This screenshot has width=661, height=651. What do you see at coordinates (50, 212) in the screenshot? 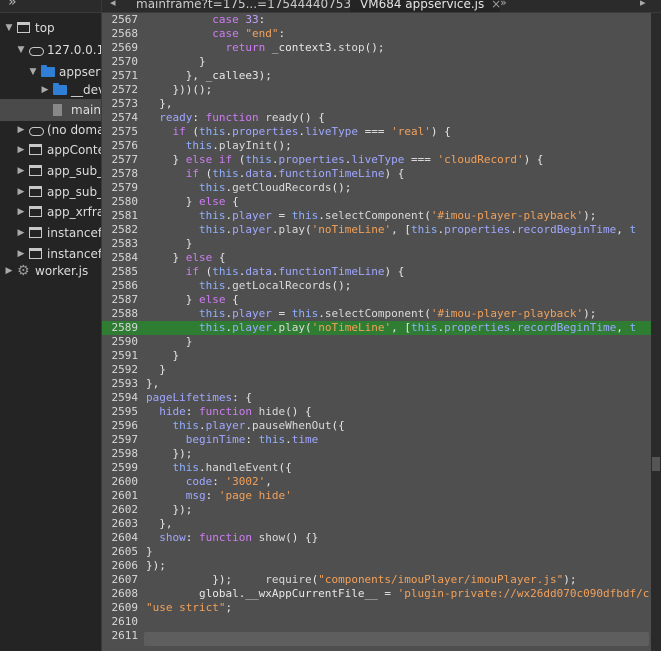
I see `tree-item: ▶ app_xrfrar` at bounding box center [50, 212].